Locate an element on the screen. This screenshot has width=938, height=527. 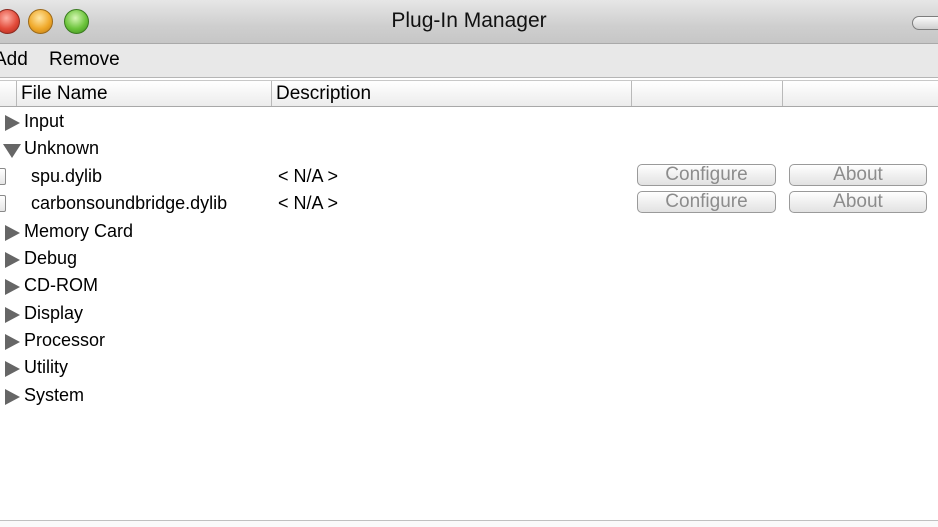
group-label: Processor is located at coordinates (65, 340).